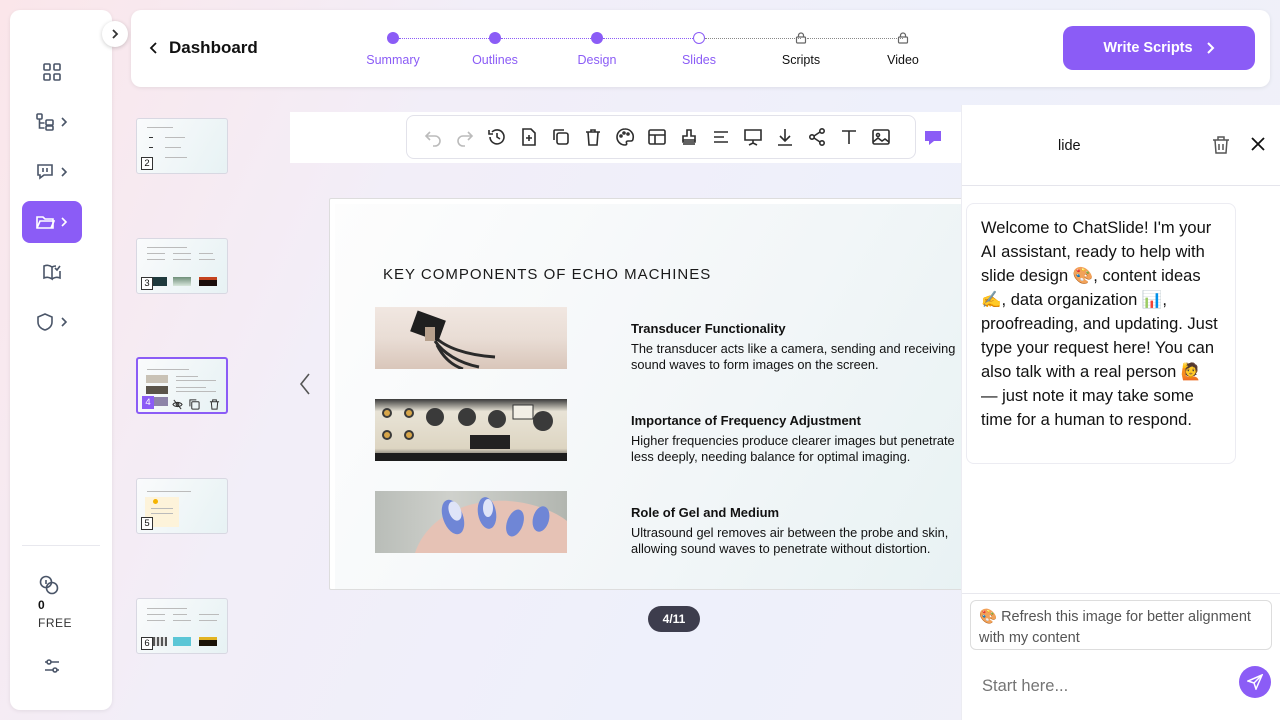 This screenshot has height=720, width=1280. Describe the element at coordinates (597, 49) in the screenshot. I see `step-design: Design` at that location.